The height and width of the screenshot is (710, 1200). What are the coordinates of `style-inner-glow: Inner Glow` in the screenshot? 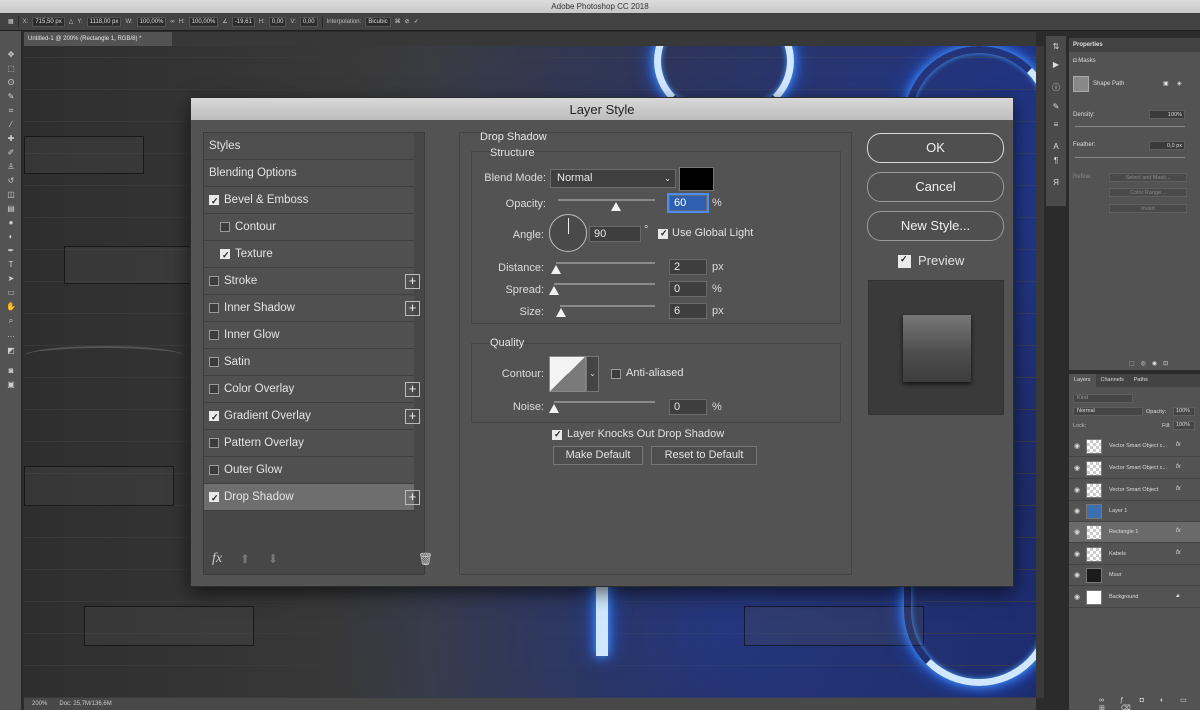 It's located at (309, 335).